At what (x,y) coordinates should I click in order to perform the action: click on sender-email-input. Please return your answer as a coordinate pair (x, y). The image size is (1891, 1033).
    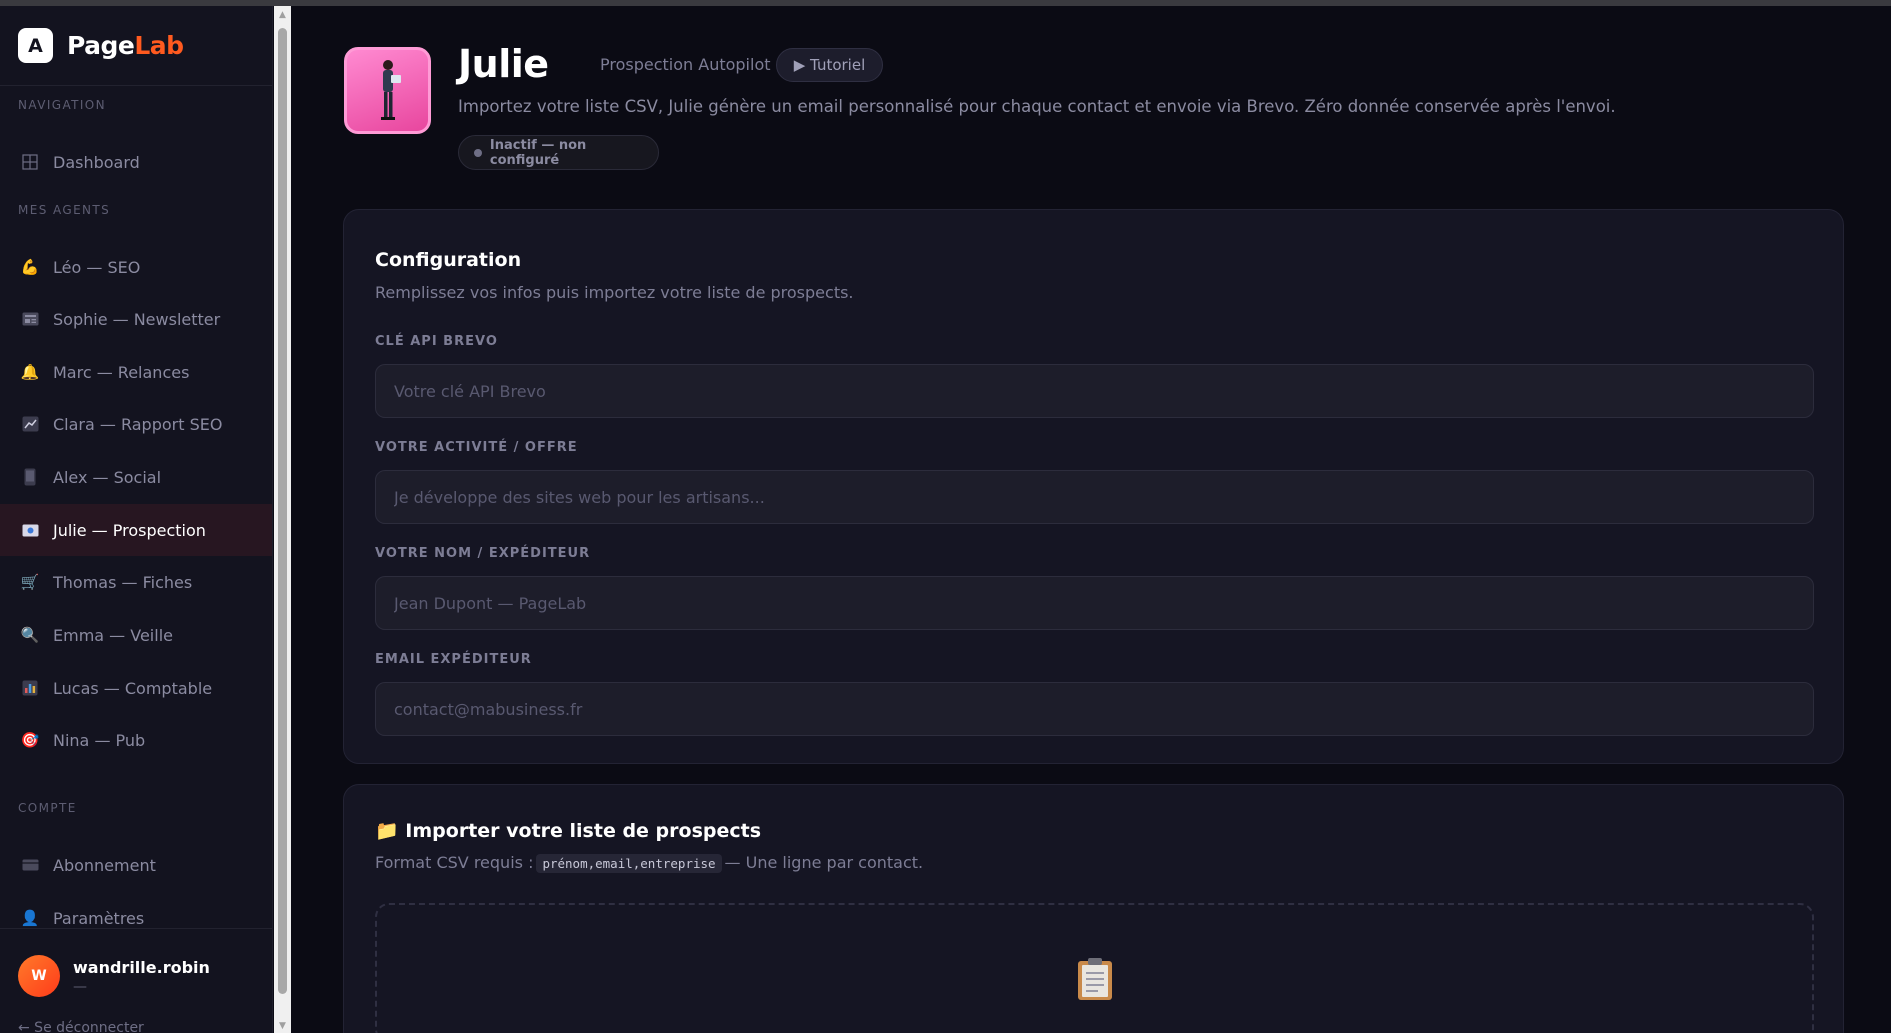
    Looking at the image, I should click on (1094, 709).